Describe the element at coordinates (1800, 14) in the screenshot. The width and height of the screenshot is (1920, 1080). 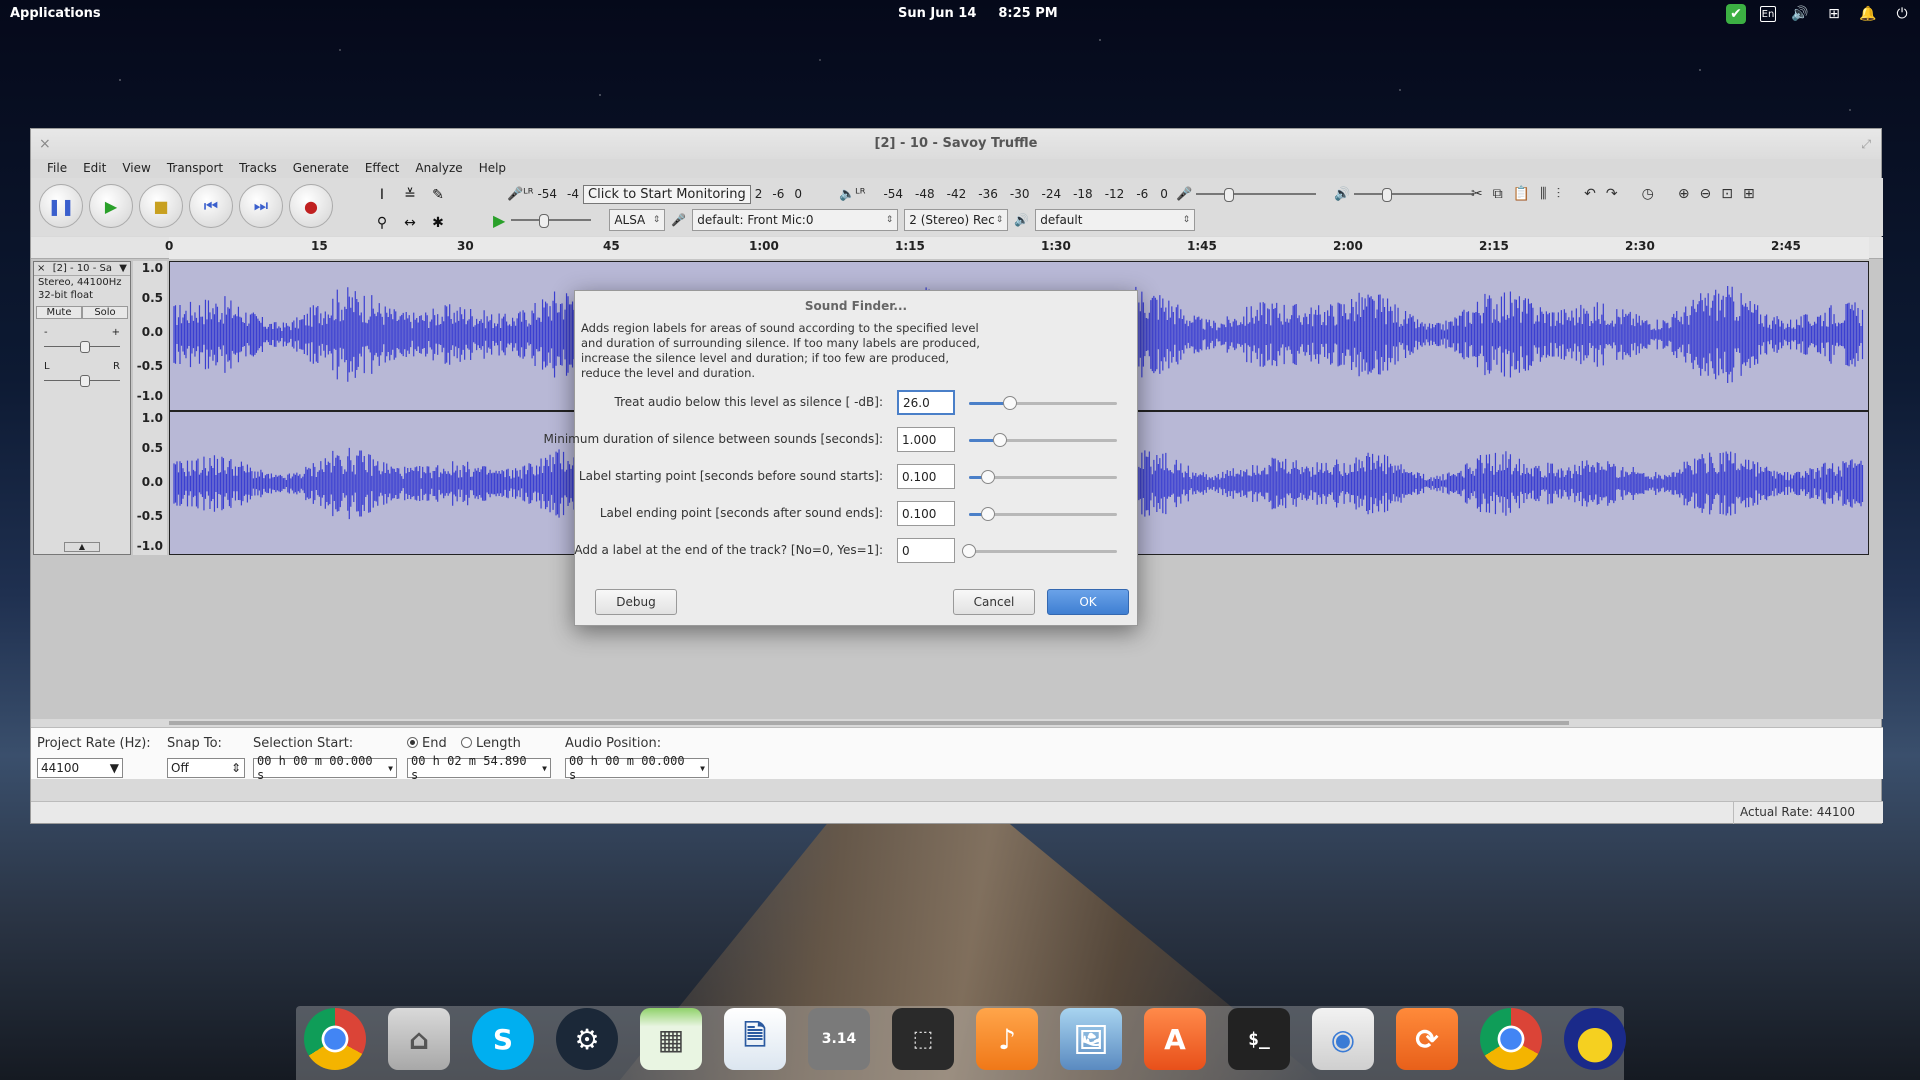
I see `volume-icon: 🔊` at that location.